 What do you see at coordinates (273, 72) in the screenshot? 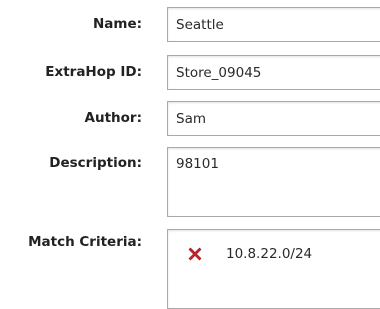
I see `extrahop-id-field: Store_09045` at bounding box center [273, 72].